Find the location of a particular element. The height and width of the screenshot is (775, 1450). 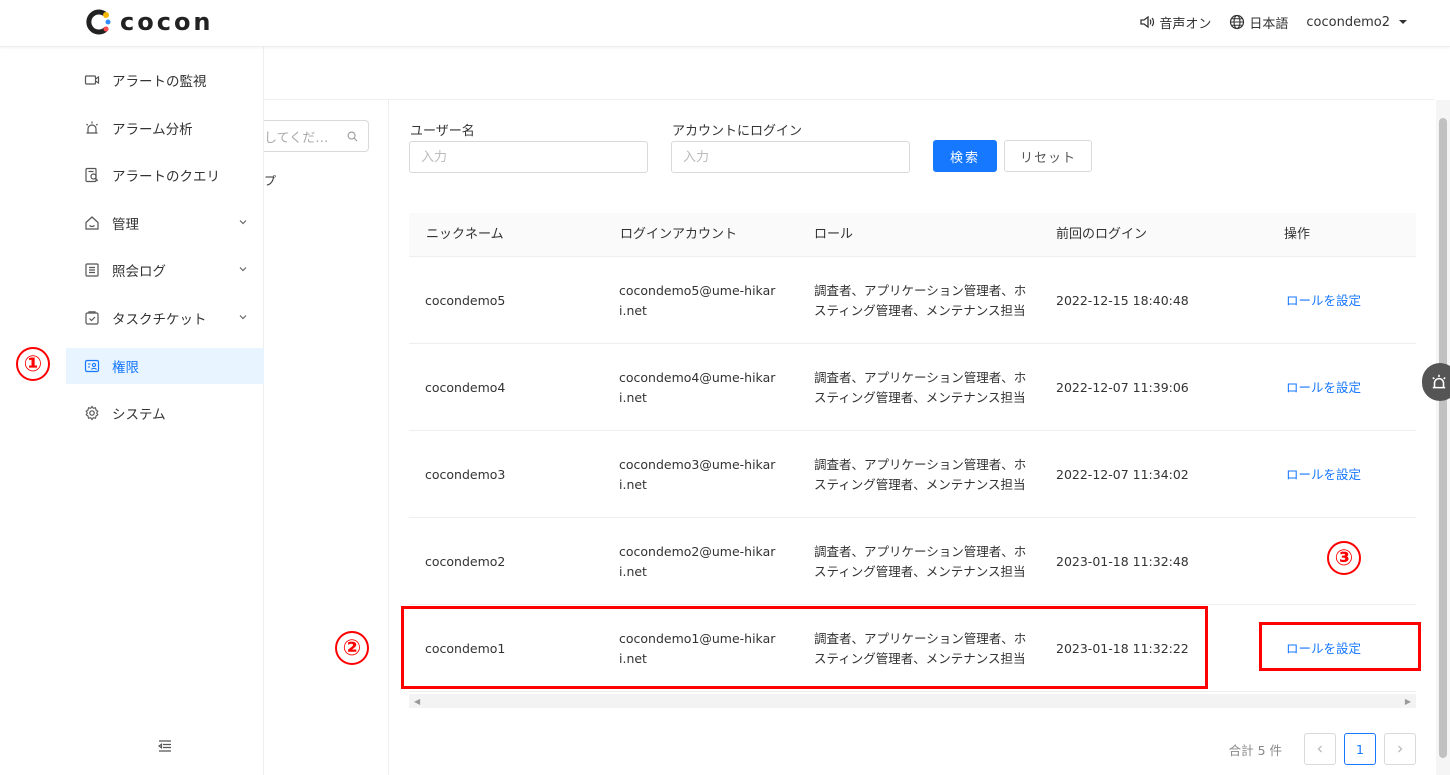

col-login-account: ログインアカウント is located at coordinates (679, 234).